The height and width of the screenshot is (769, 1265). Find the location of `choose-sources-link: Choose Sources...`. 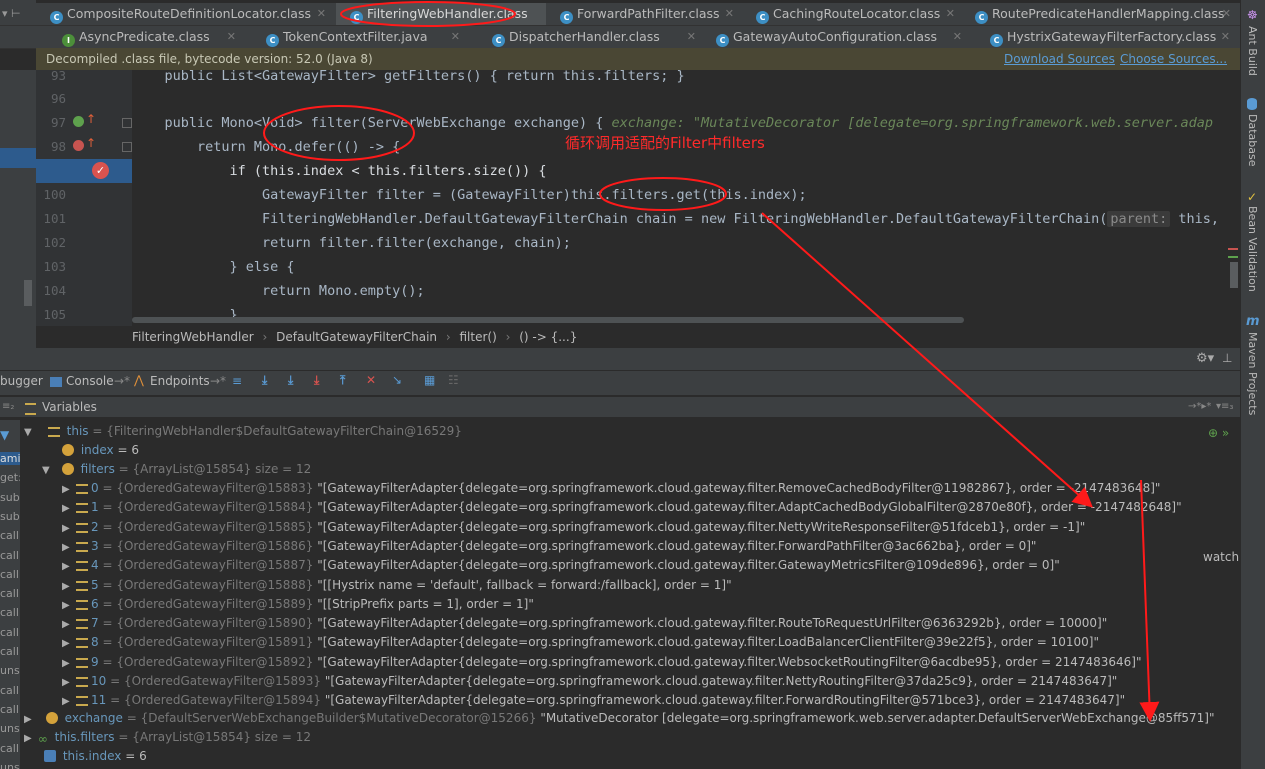

choose-sources-link: Choose Sources... is located at coordinates (1173, 59).